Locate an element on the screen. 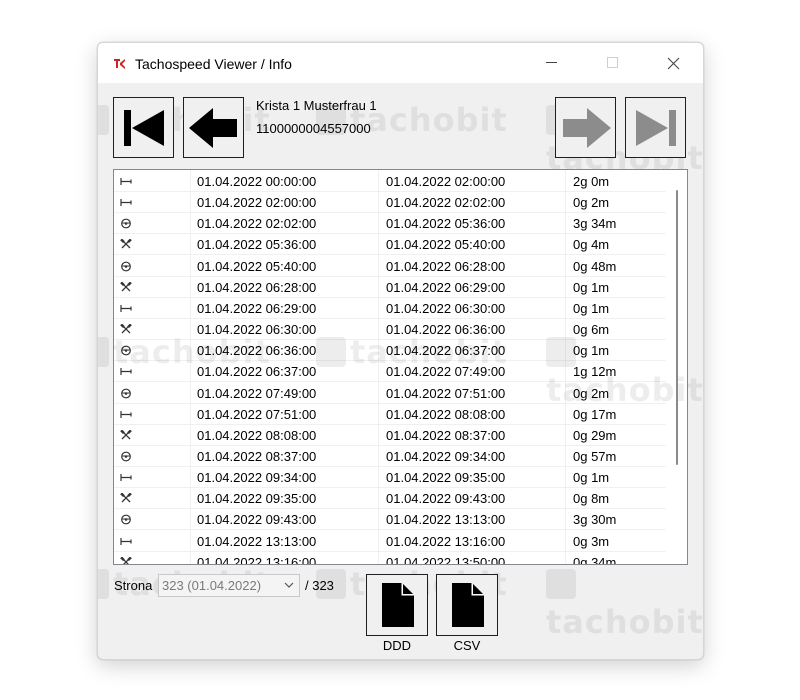  chevron-down-icon is located at coordinates (289, 585).